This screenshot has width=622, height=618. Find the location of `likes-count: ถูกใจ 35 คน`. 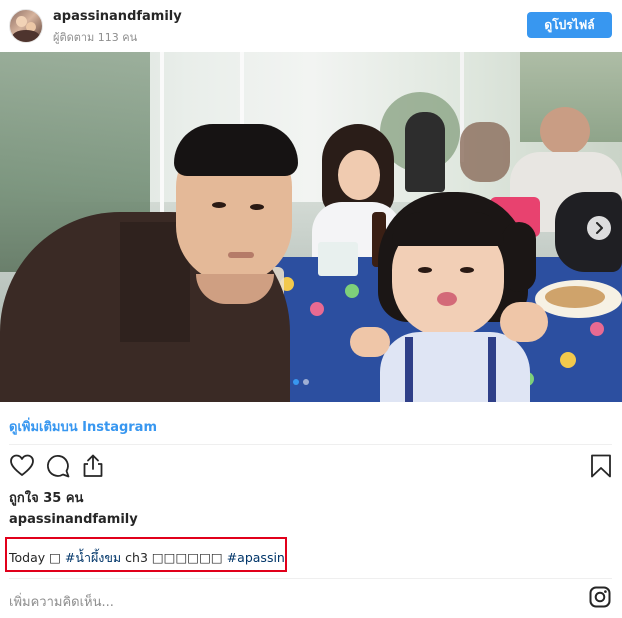

likes-count: ถูกใจ 35 คน is located at coordinates (46, 497).